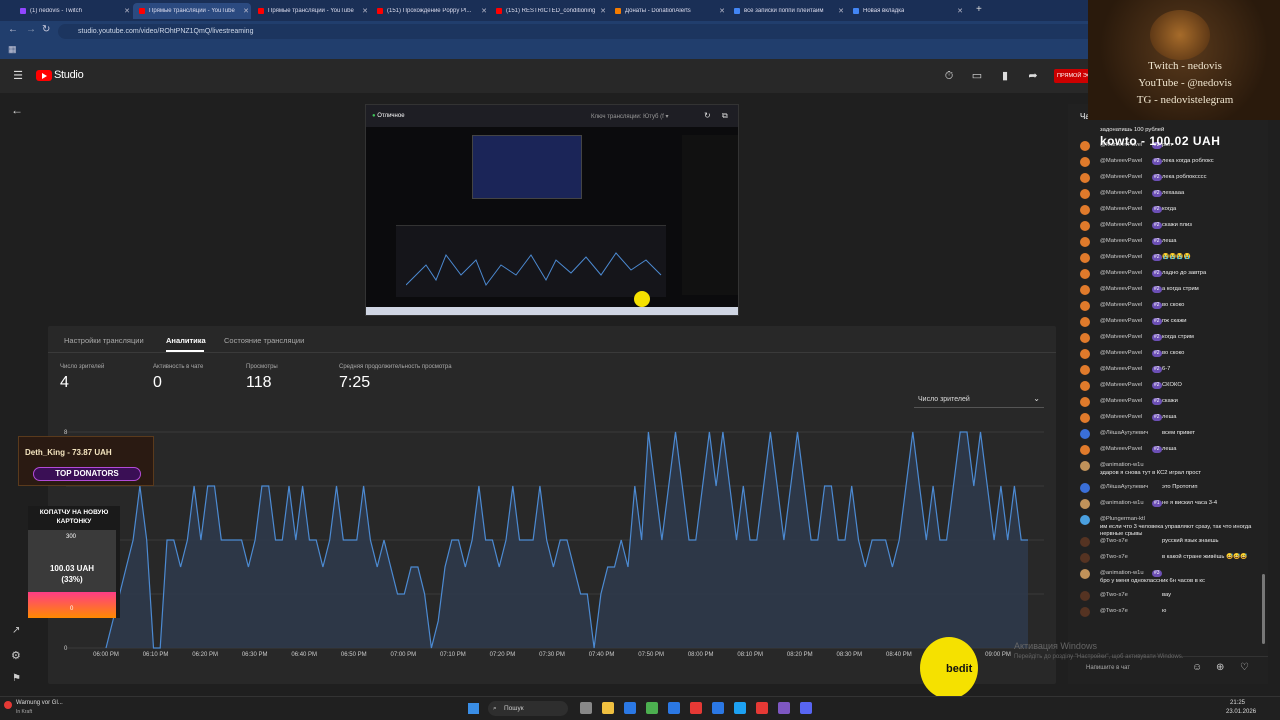  What do you see at coordinates (979, 9) in the screenshot?
I see `new-tab-button: +` at bounding box center [979, 9].